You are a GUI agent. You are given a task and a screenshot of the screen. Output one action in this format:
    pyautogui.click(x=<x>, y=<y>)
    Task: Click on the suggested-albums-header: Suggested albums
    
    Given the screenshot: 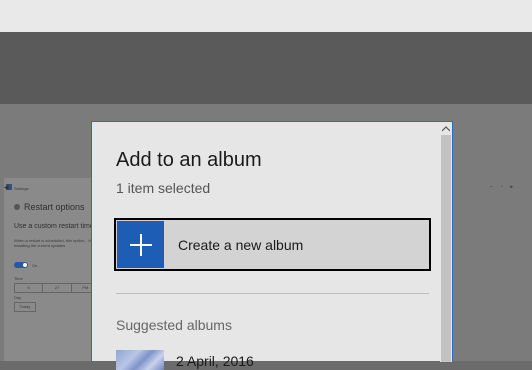 What is the action you would take?
    pyautogui.click(x=174, y=325)
    